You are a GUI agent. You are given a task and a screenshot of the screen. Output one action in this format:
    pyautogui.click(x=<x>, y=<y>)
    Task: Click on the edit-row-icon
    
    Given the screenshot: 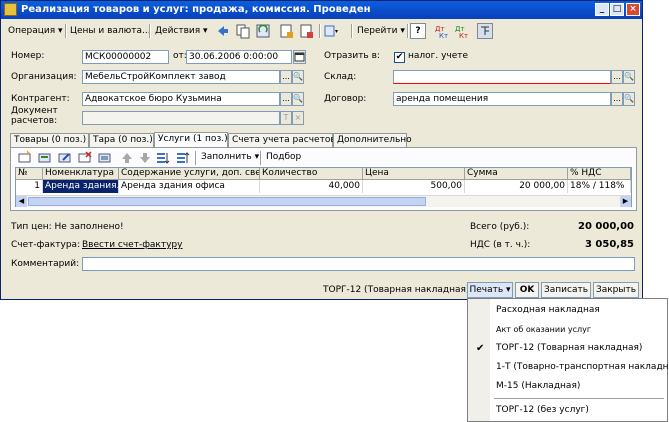 What is the action you would take?
    pyautogui.click(x=65, y=158)
    